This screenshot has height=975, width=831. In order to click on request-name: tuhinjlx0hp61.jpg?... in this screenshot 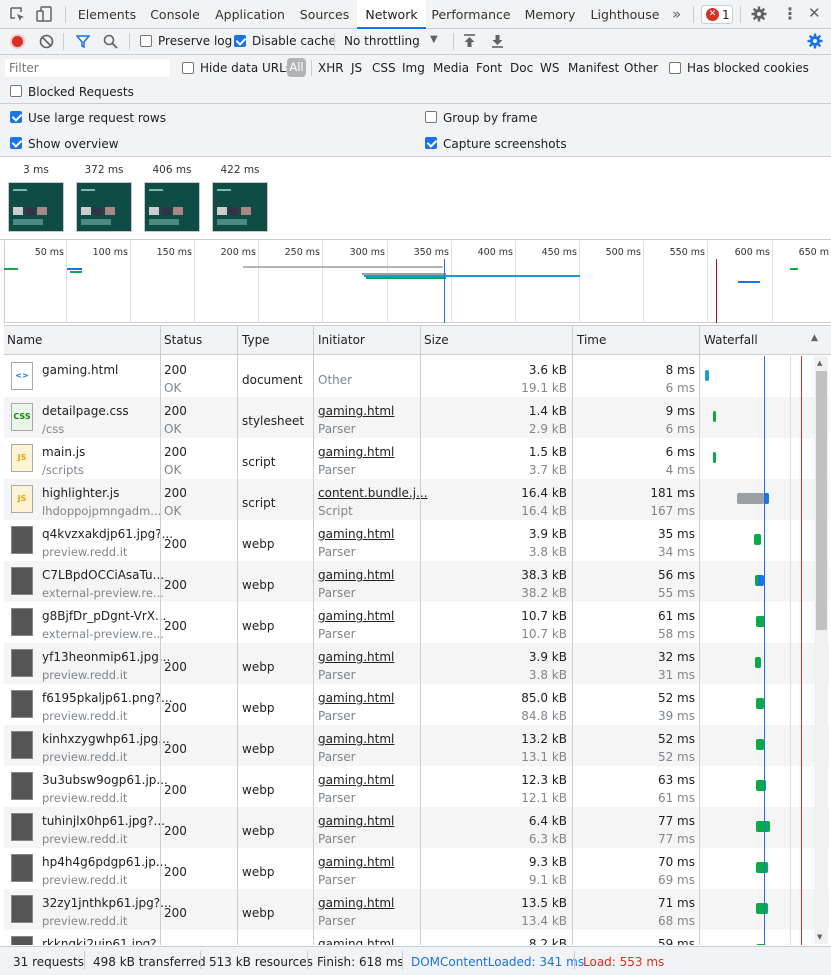, I will do `click(103, 821)`.